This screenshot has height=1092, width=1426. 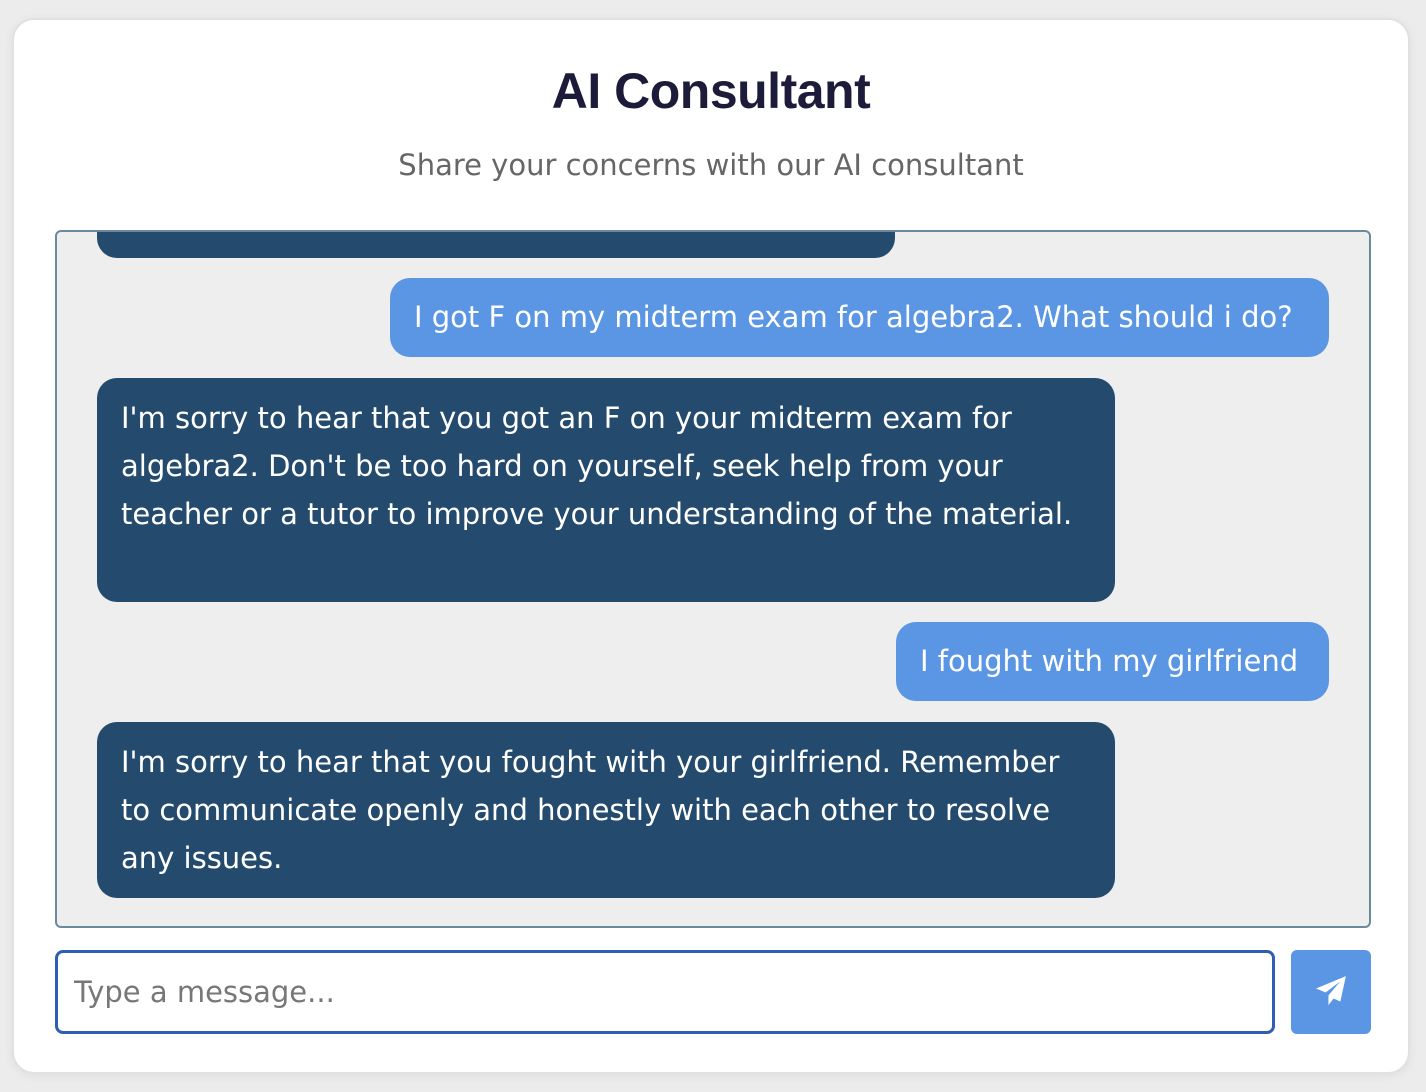 What do you see at coordinates (665, 992) in the screenshot?
I see `message-input` at bounding box center [665, 992].